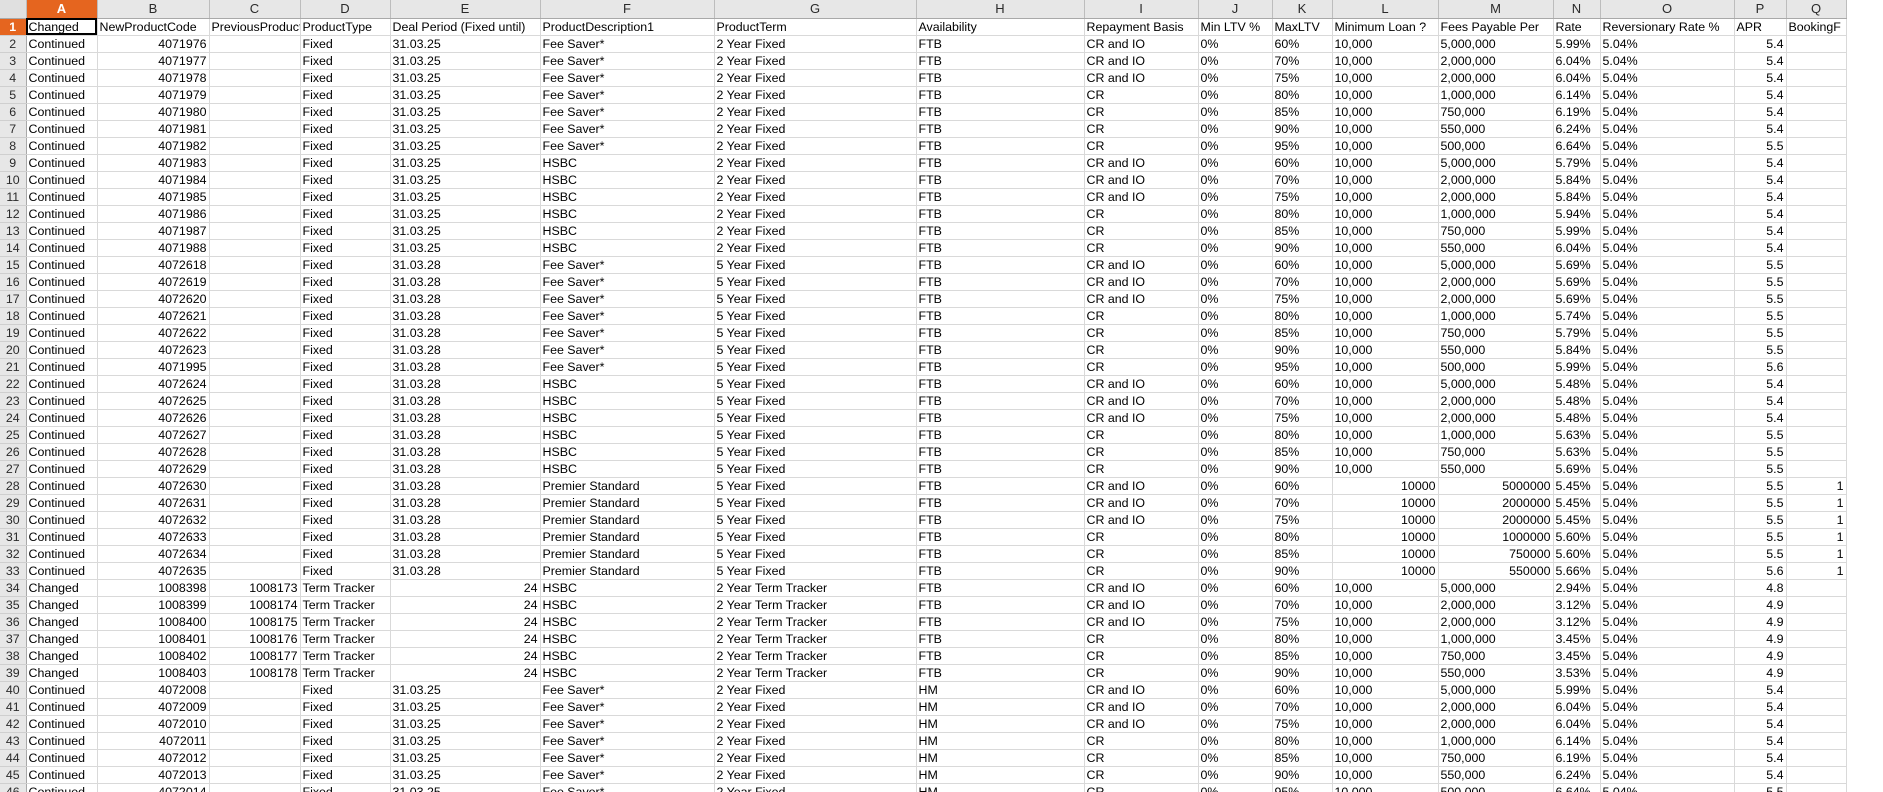 Image resolution: width=1883 pixels, height=792 pixels. What do you see at coordinates (1302, 741) in the screenshot?
I see `cell-k43: 80%` at bounding box center [1302, 741].